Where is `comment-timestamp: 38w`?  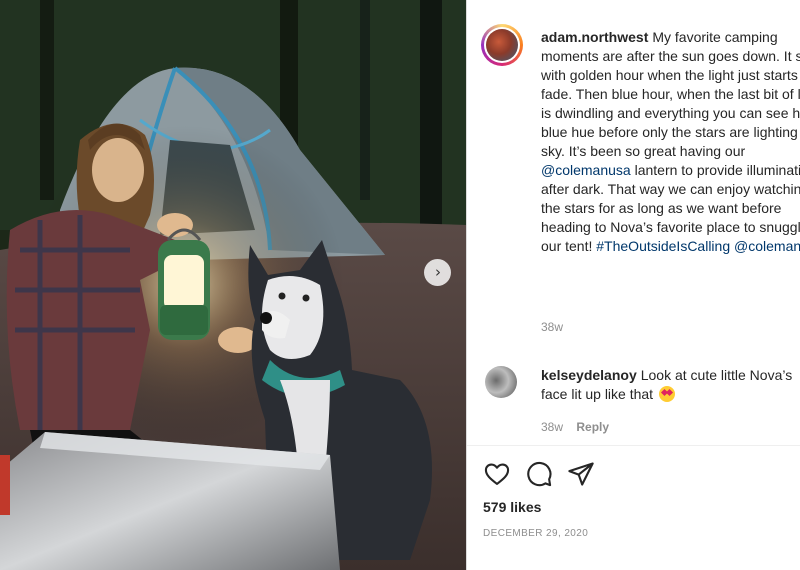 comment-timestamp: 38w is located at coordinates (552, 427).